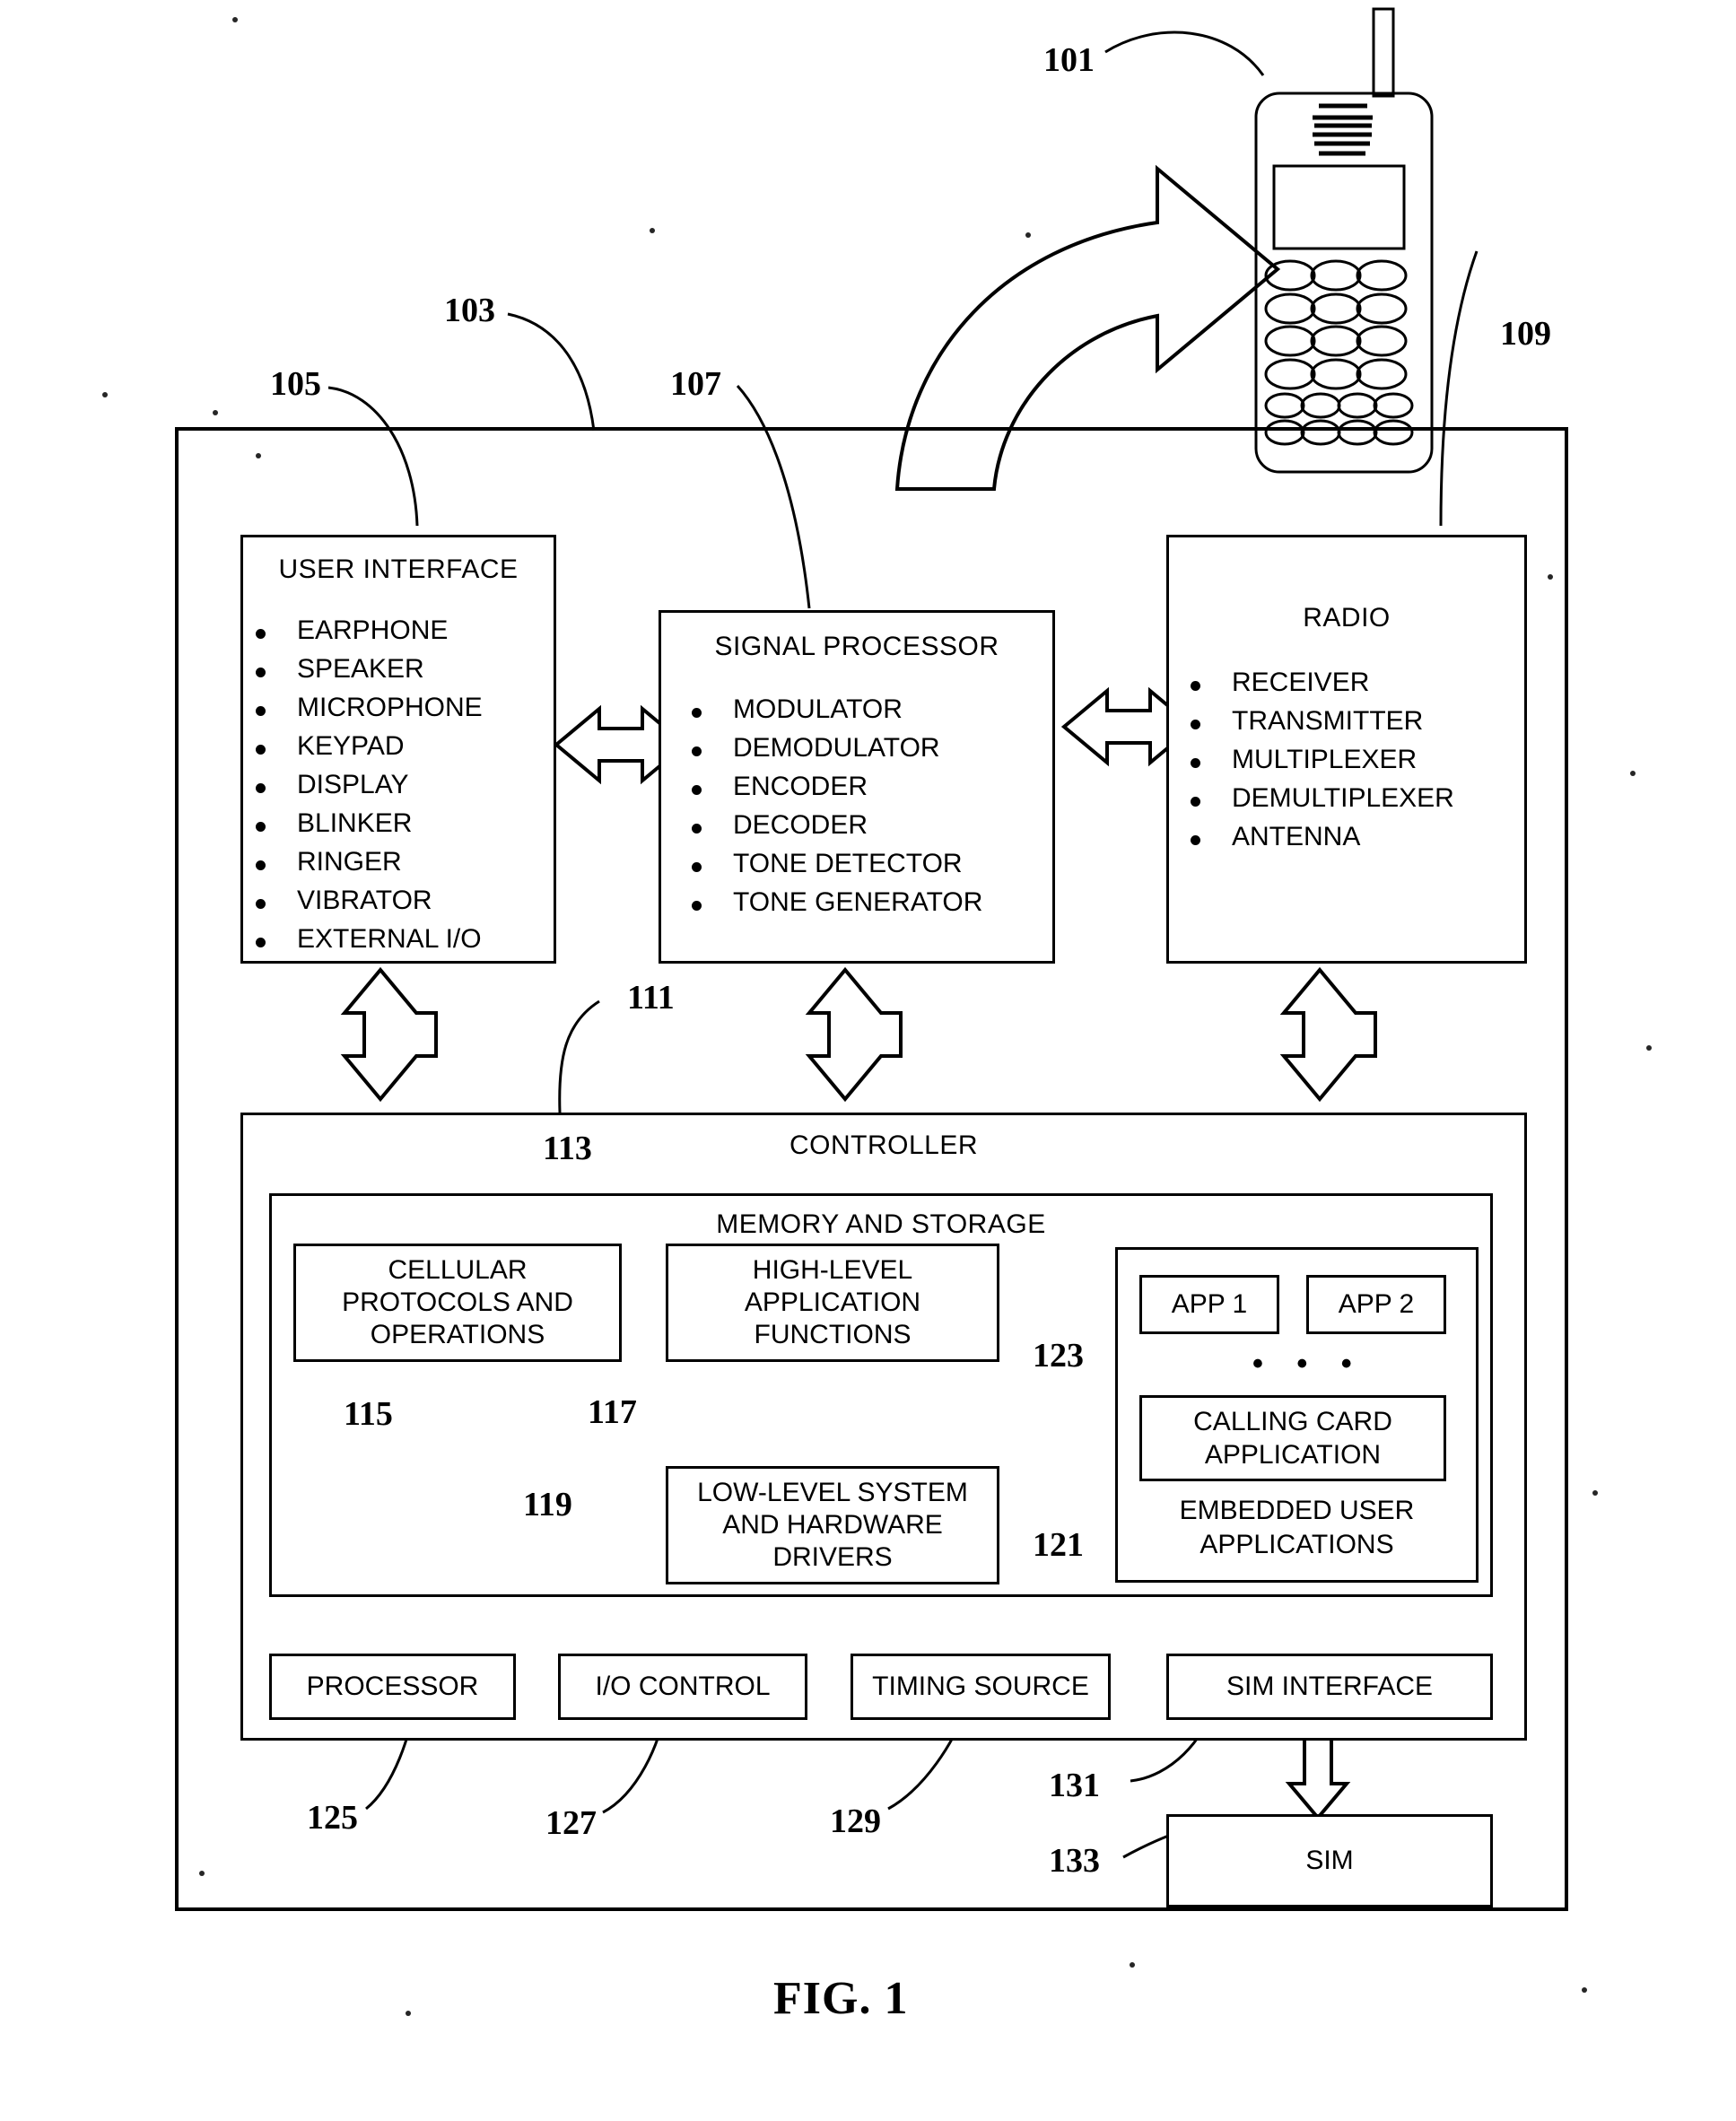  Describe the element at coordinates (1074, 1785) in the screenshot. I see `ref-131: 131` at that location.